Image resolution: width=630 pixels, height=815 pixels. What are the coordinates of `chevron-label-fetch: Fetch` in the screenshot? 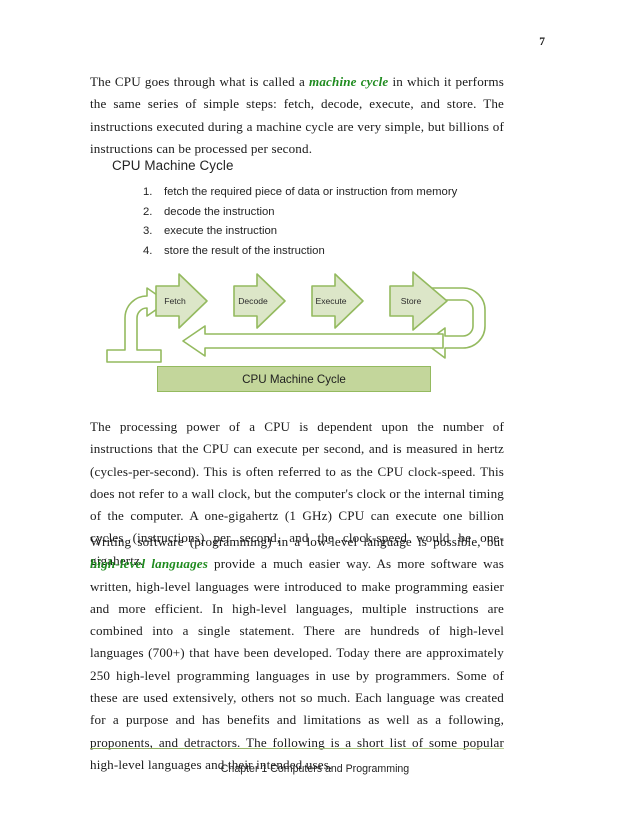 It's located at (175, 301).